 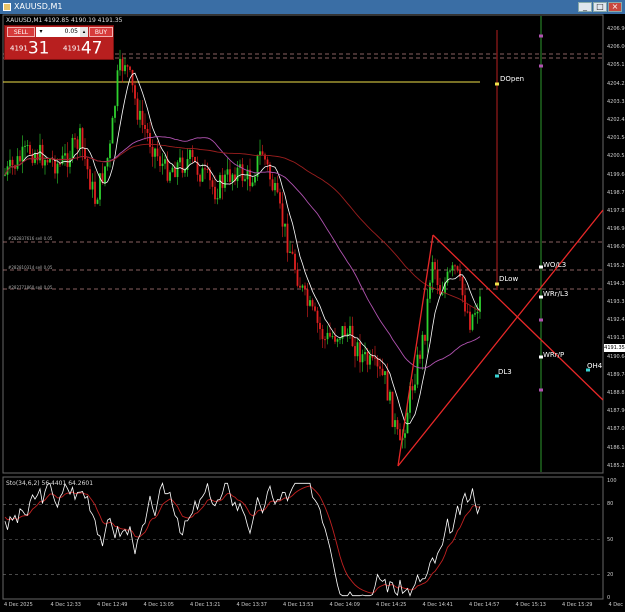 I want to click on time-tick-label: 4 Dec 14:41, so click(x=437, y=605).